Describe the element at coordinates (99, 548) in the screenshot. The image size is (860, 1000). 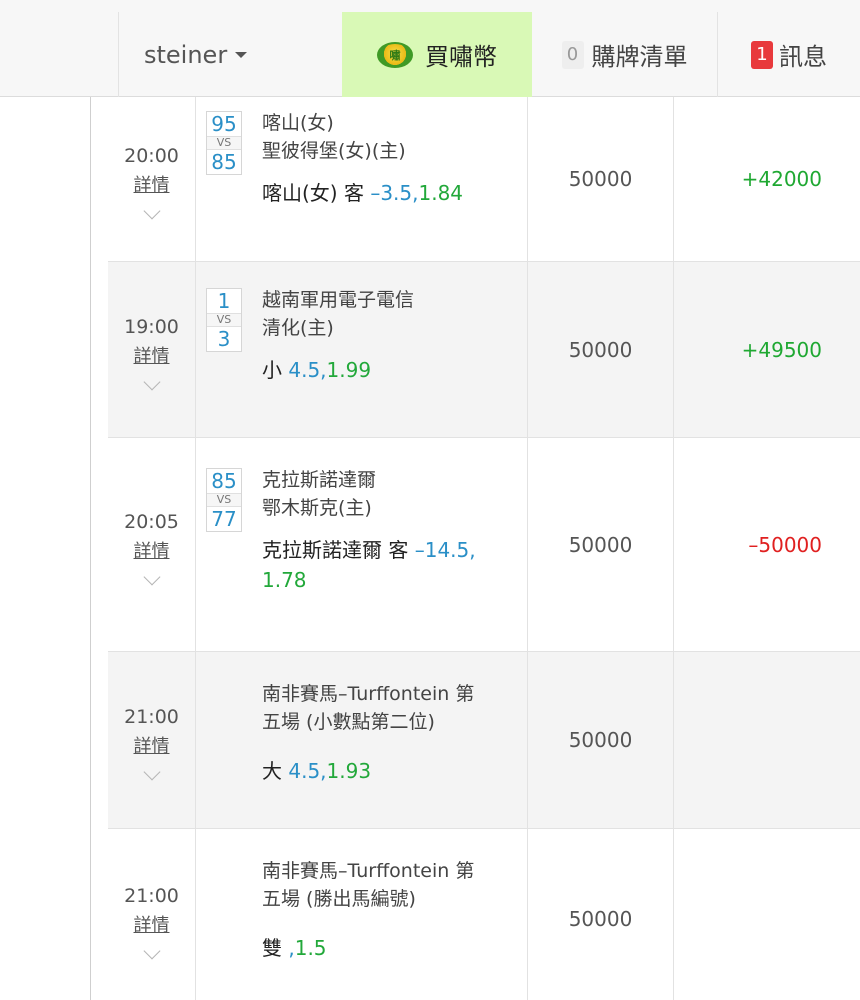
I see `left-rail` at that location.